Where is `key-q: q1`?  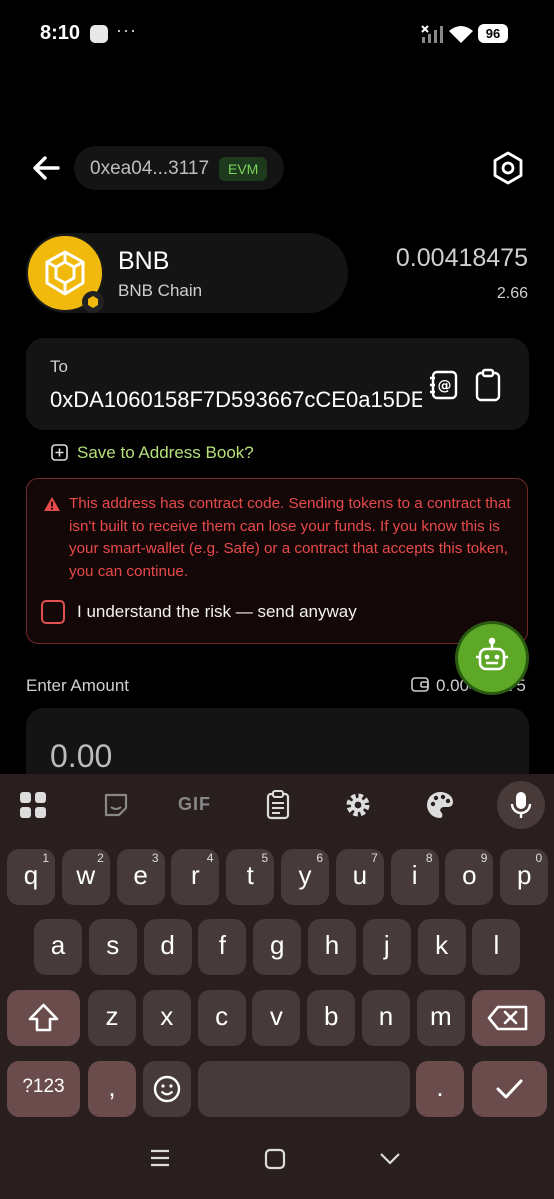 key-q: q1 is located at coordinates (31, 877).